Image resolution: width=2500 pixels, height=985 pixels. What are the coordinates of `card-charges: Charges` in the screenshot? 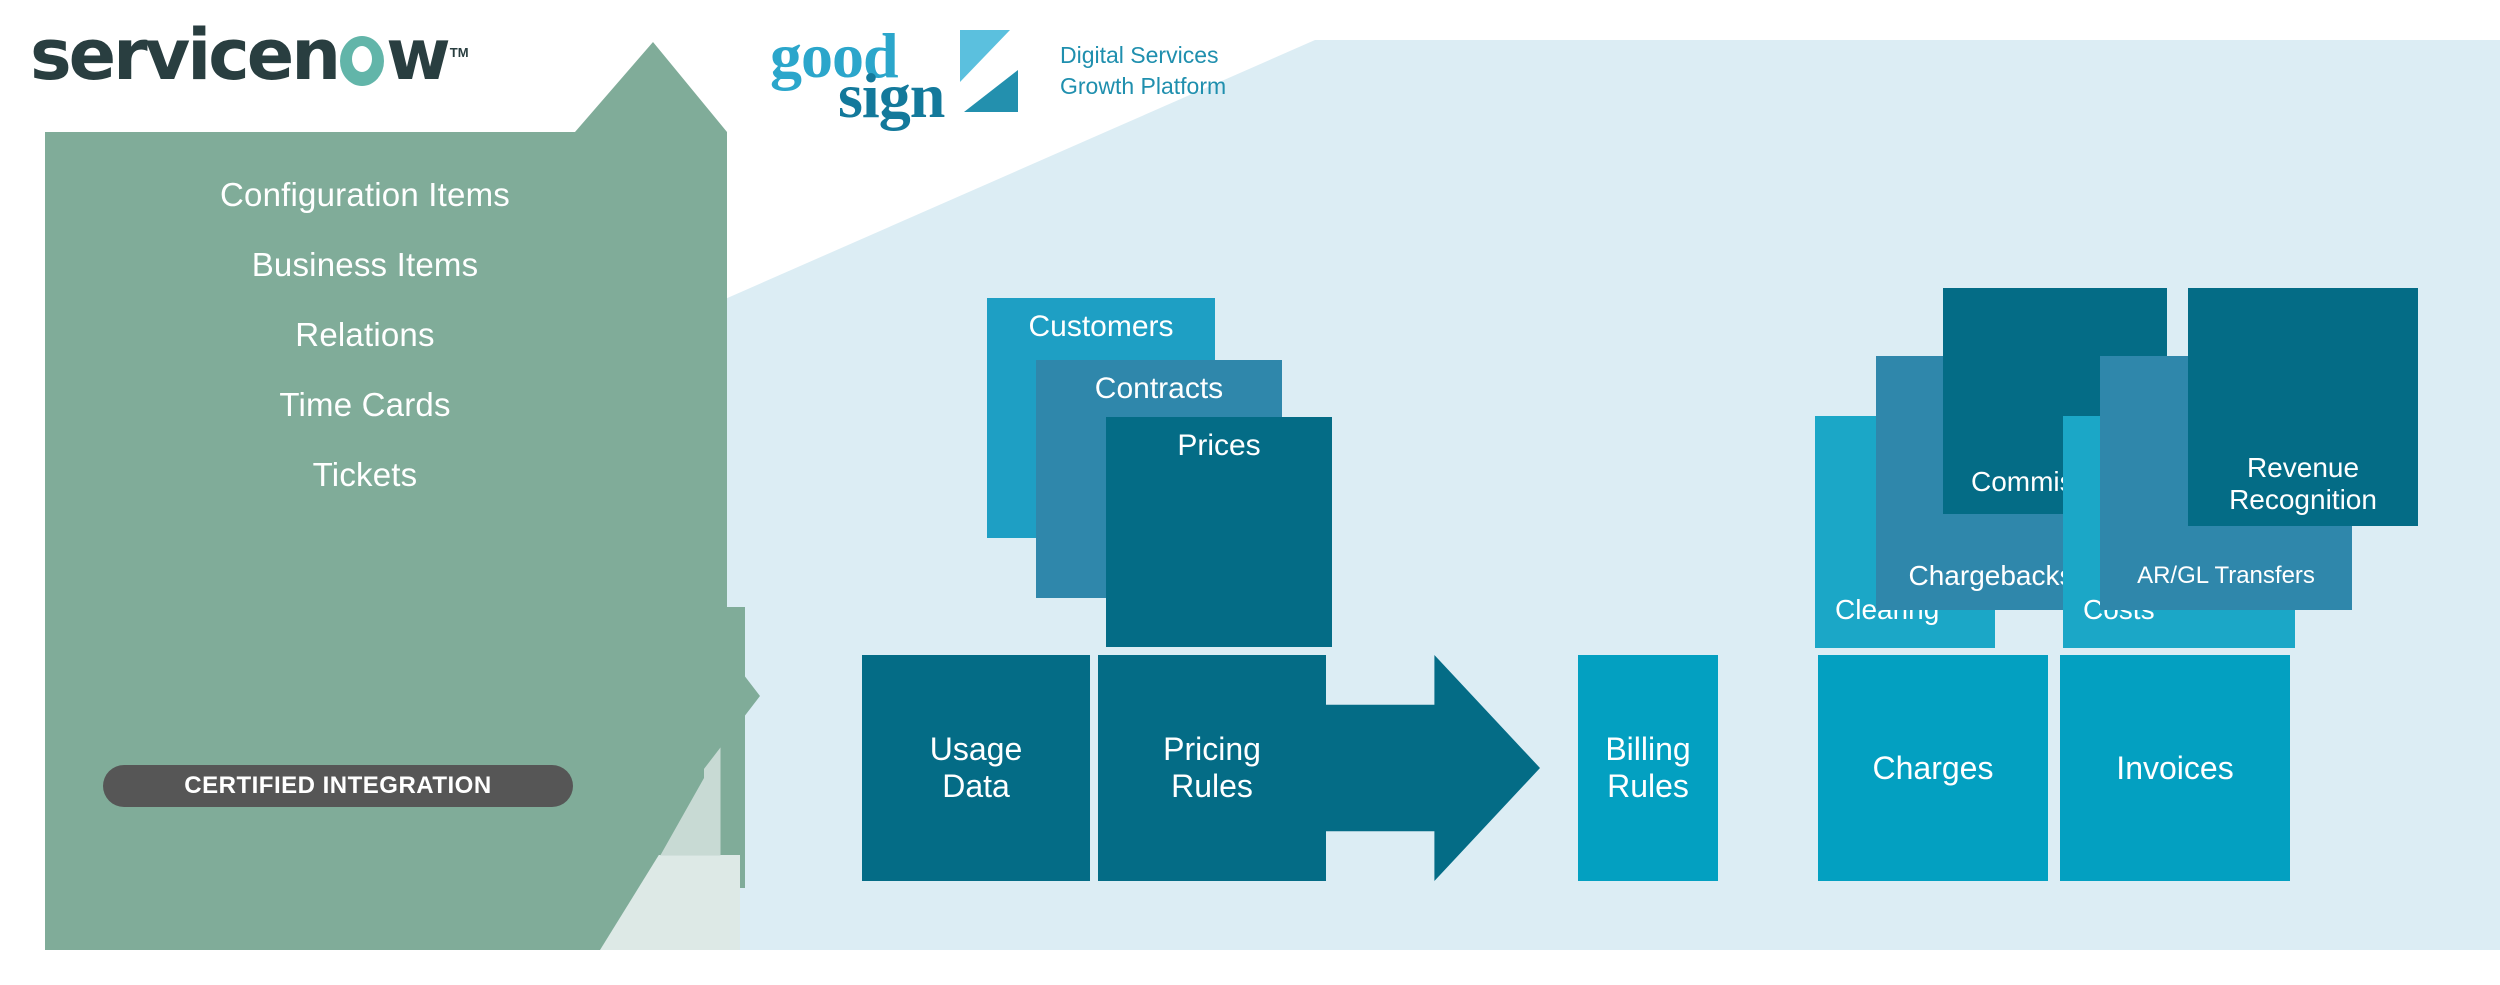 It's located at (1933, 768).